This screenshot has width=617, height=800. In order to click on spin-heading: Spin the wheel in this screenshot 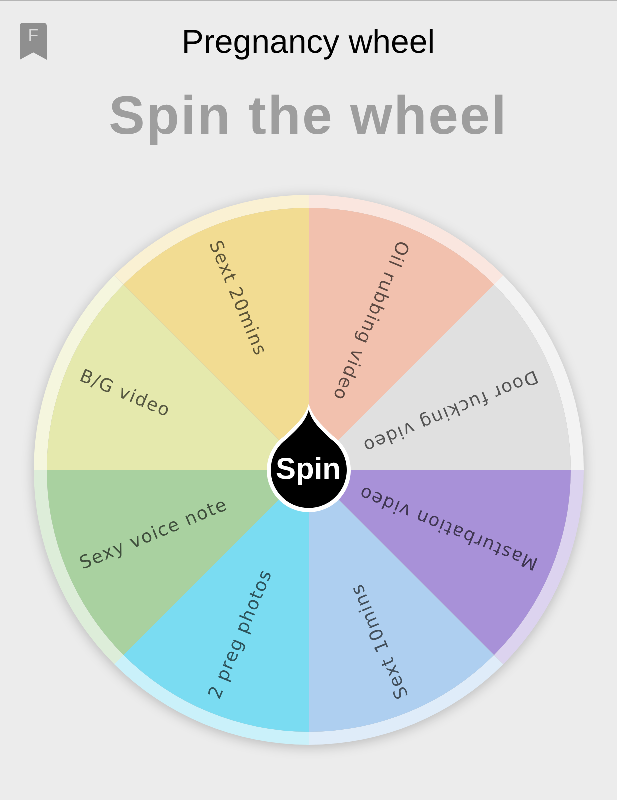, I will do `click(308, 116)`.